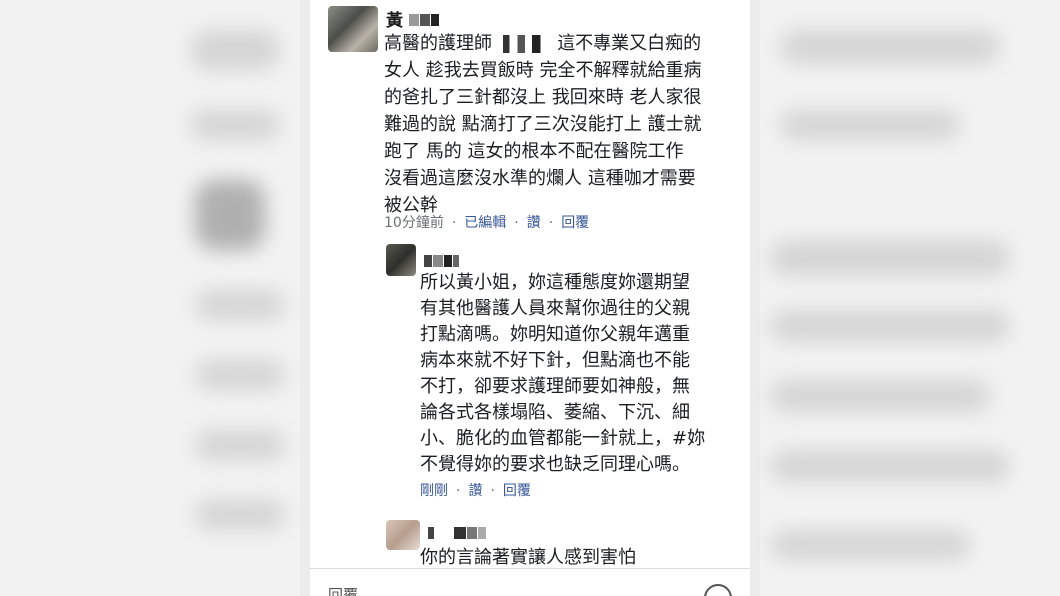 The height and width of the screenshot is (596, 1060). What do you see at coordinates (530, 568) in the screenshot?
I see `divider` at bounding box center [530, 568].